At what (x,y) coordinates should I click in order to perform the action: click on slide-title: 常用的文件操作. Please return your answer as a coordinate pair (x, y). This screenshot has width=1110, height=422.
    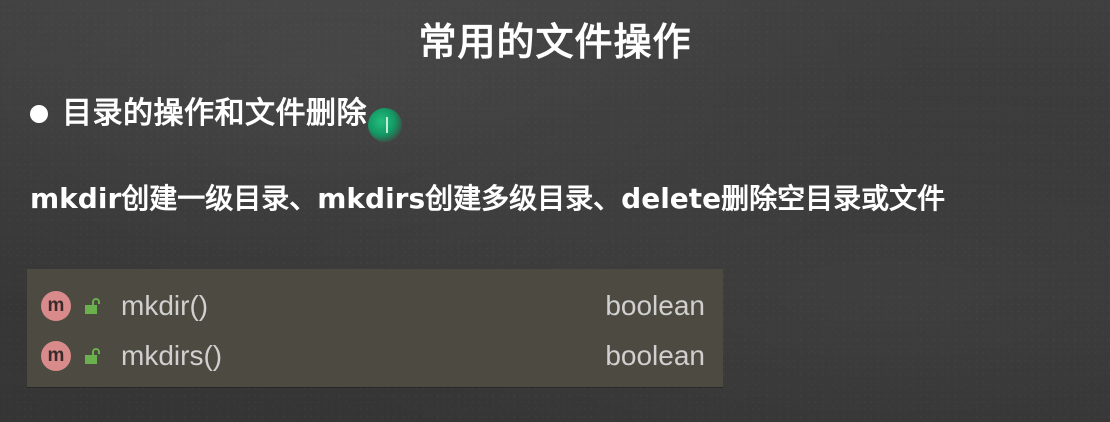
    Looking at the image, I should click on (555, 42).